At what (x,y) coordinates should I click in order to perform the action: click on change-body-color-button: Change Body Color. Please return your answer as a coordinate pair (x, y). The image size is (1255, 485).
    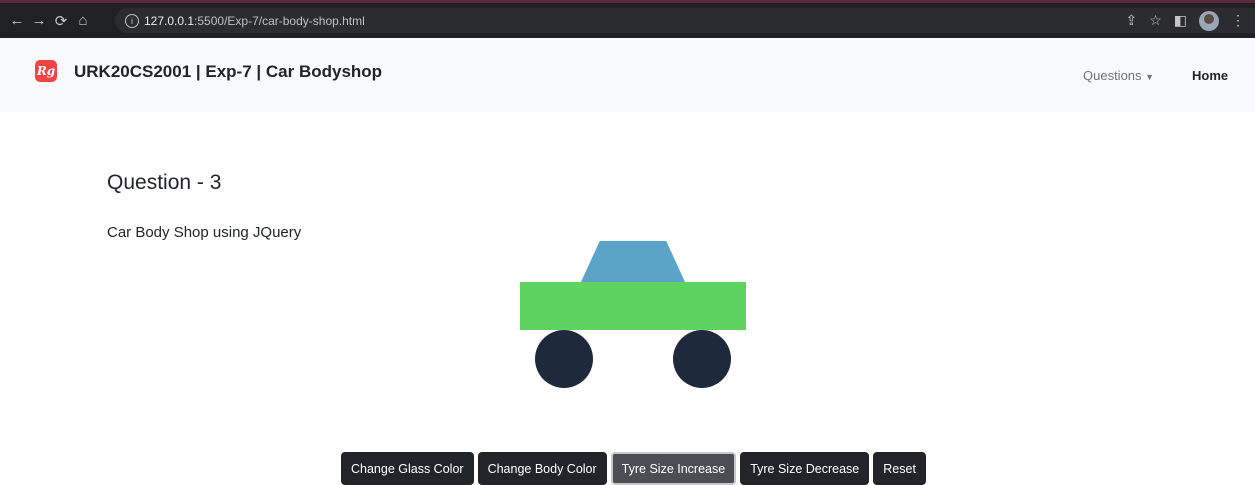
    Looking at the image, I should click on (542, 468).